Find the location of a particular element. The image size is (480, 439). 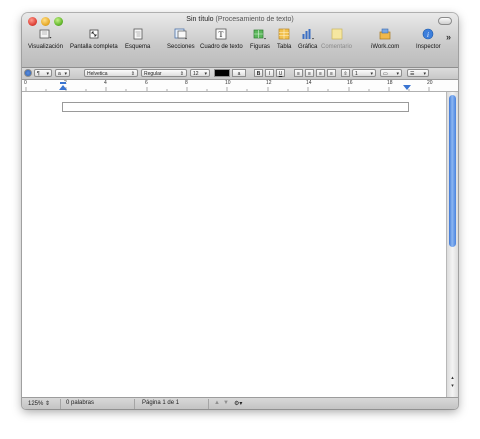

outline-button: Esquema is located at coordinates (137, 39).